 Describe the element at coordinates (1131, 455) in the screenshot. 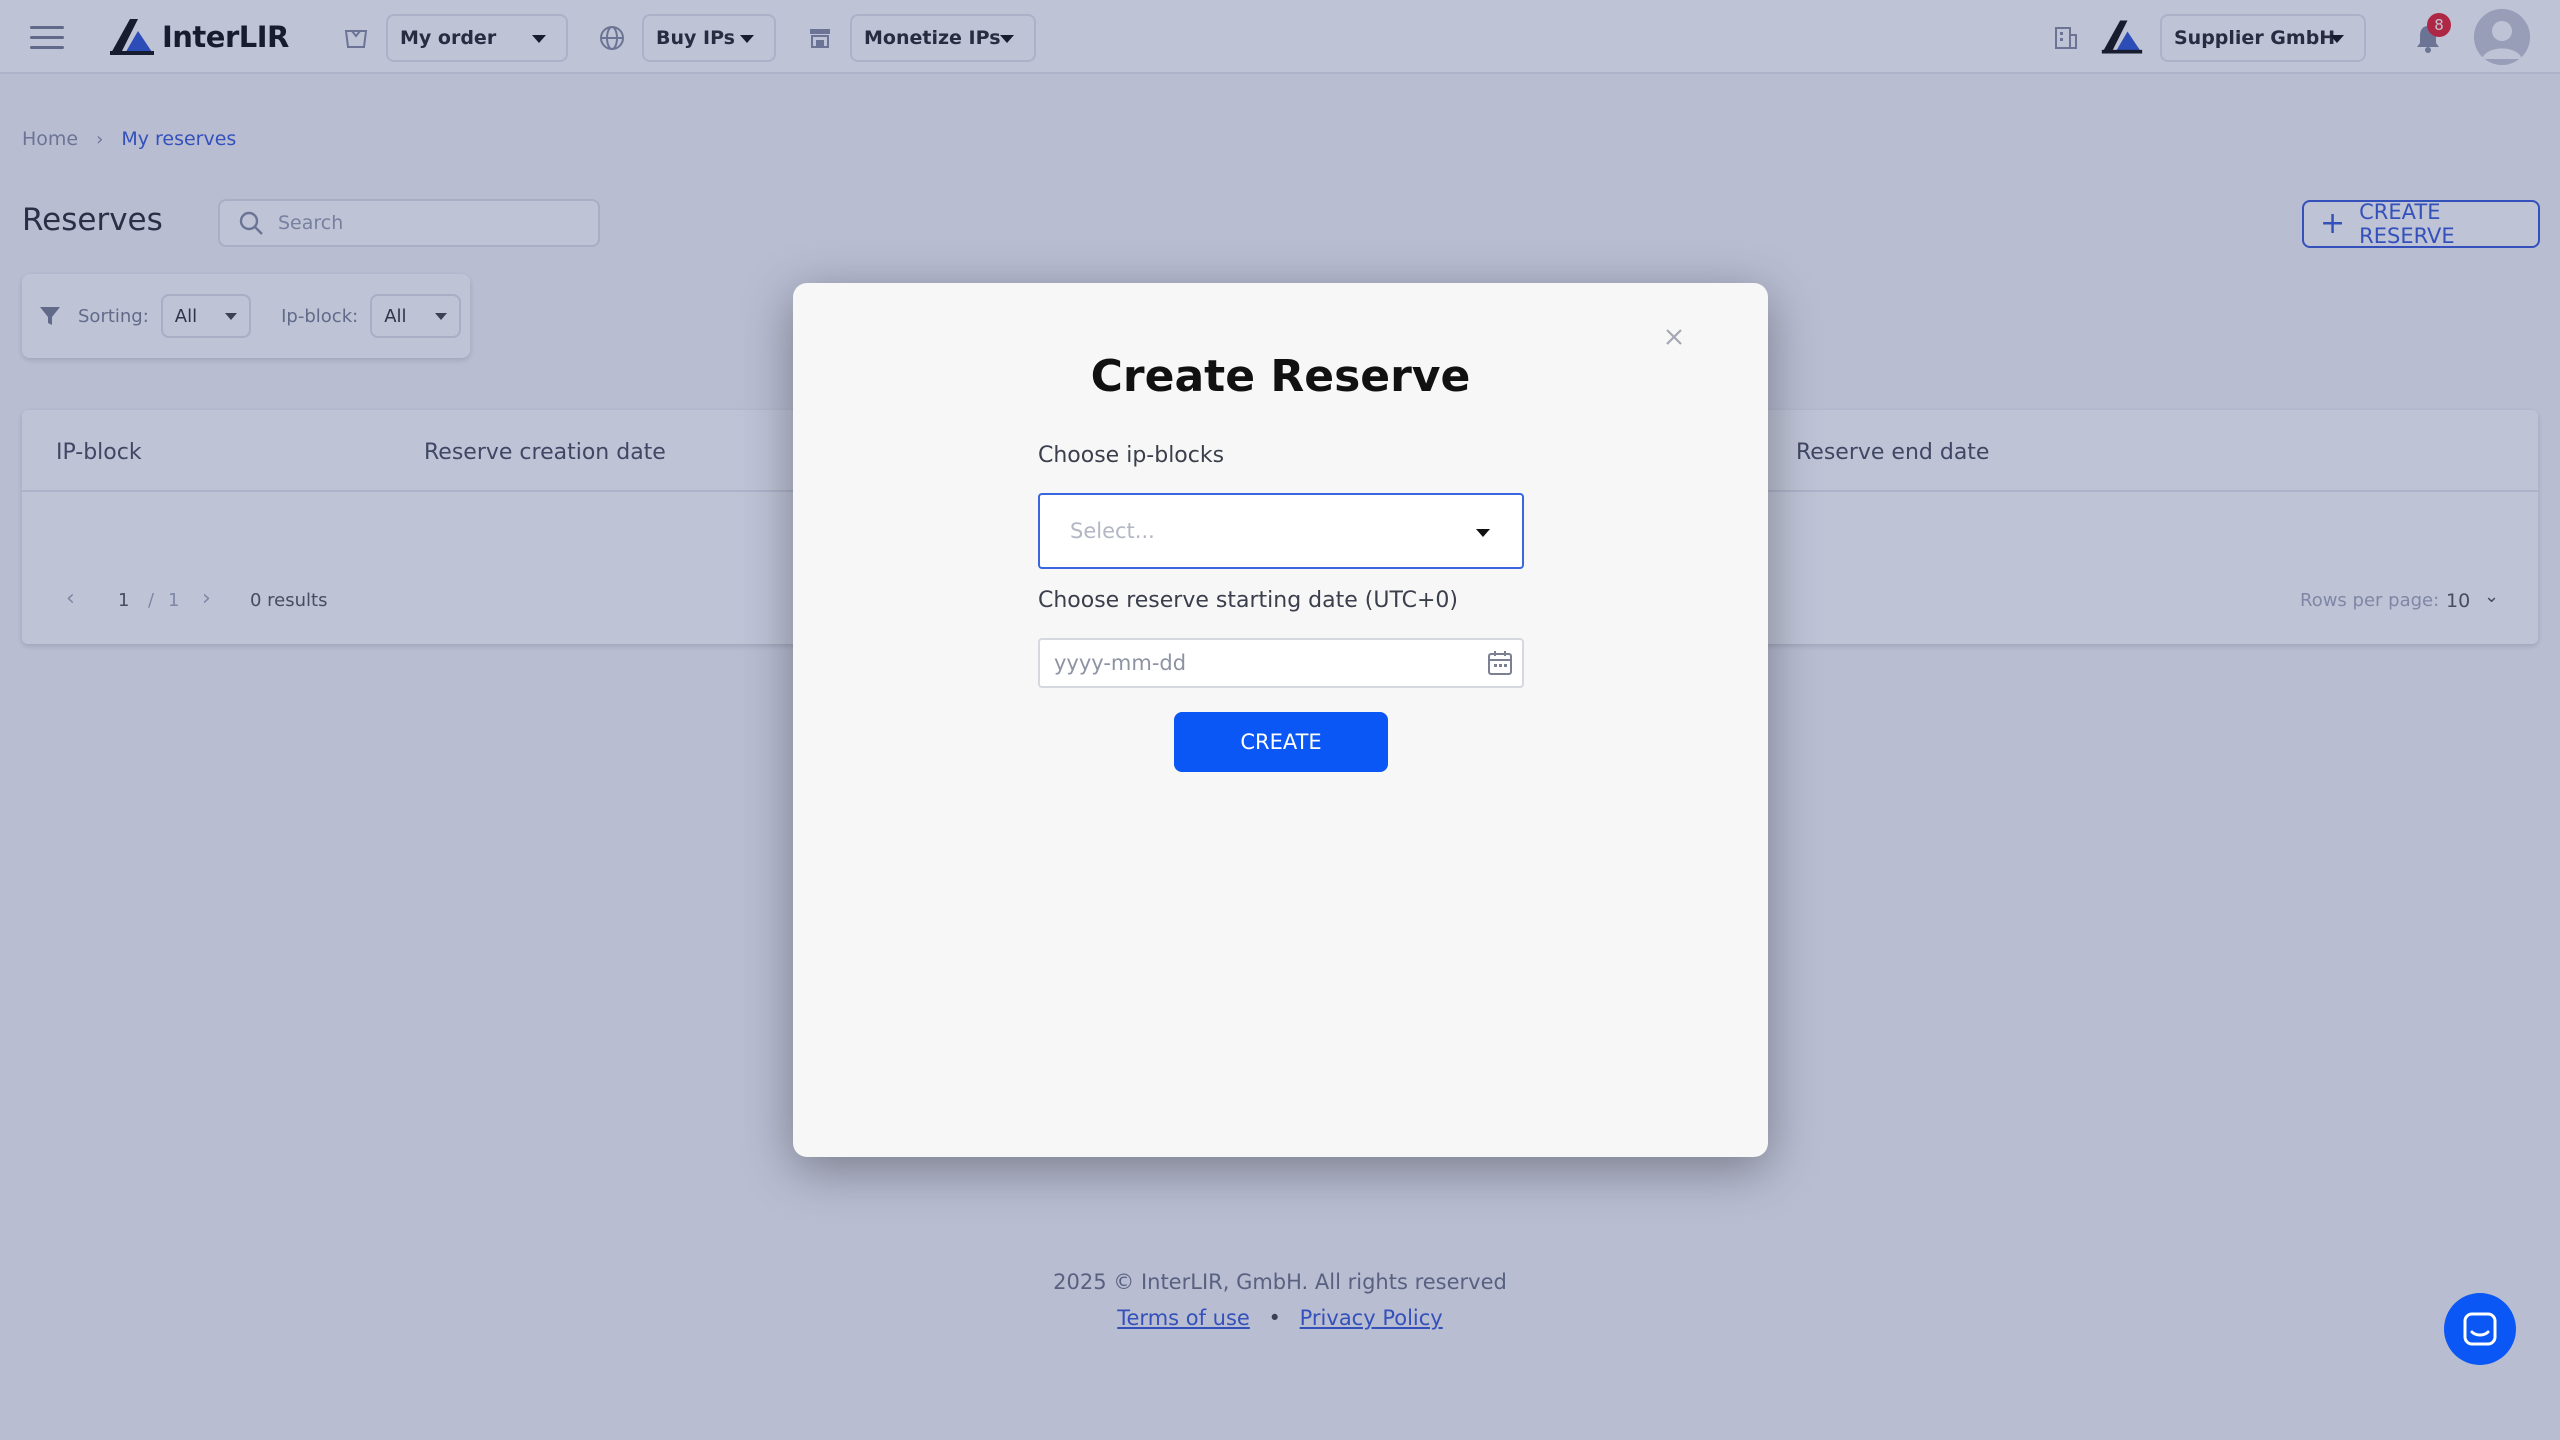

I see `ipblocks-field-label: Choose ip-blocks` at that location.